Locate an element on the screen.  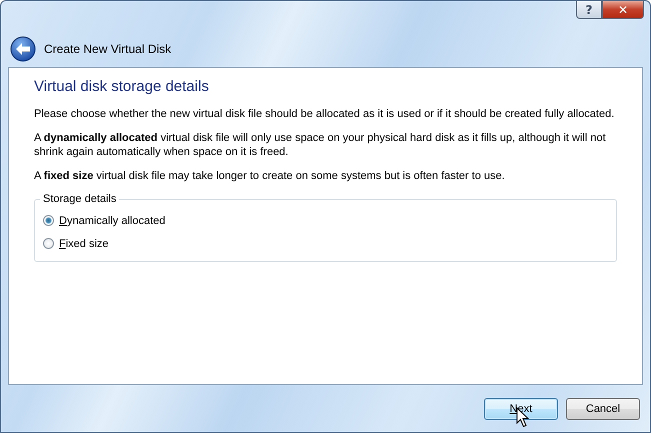
close-button: ✕ is located at coordinates (623, 10).